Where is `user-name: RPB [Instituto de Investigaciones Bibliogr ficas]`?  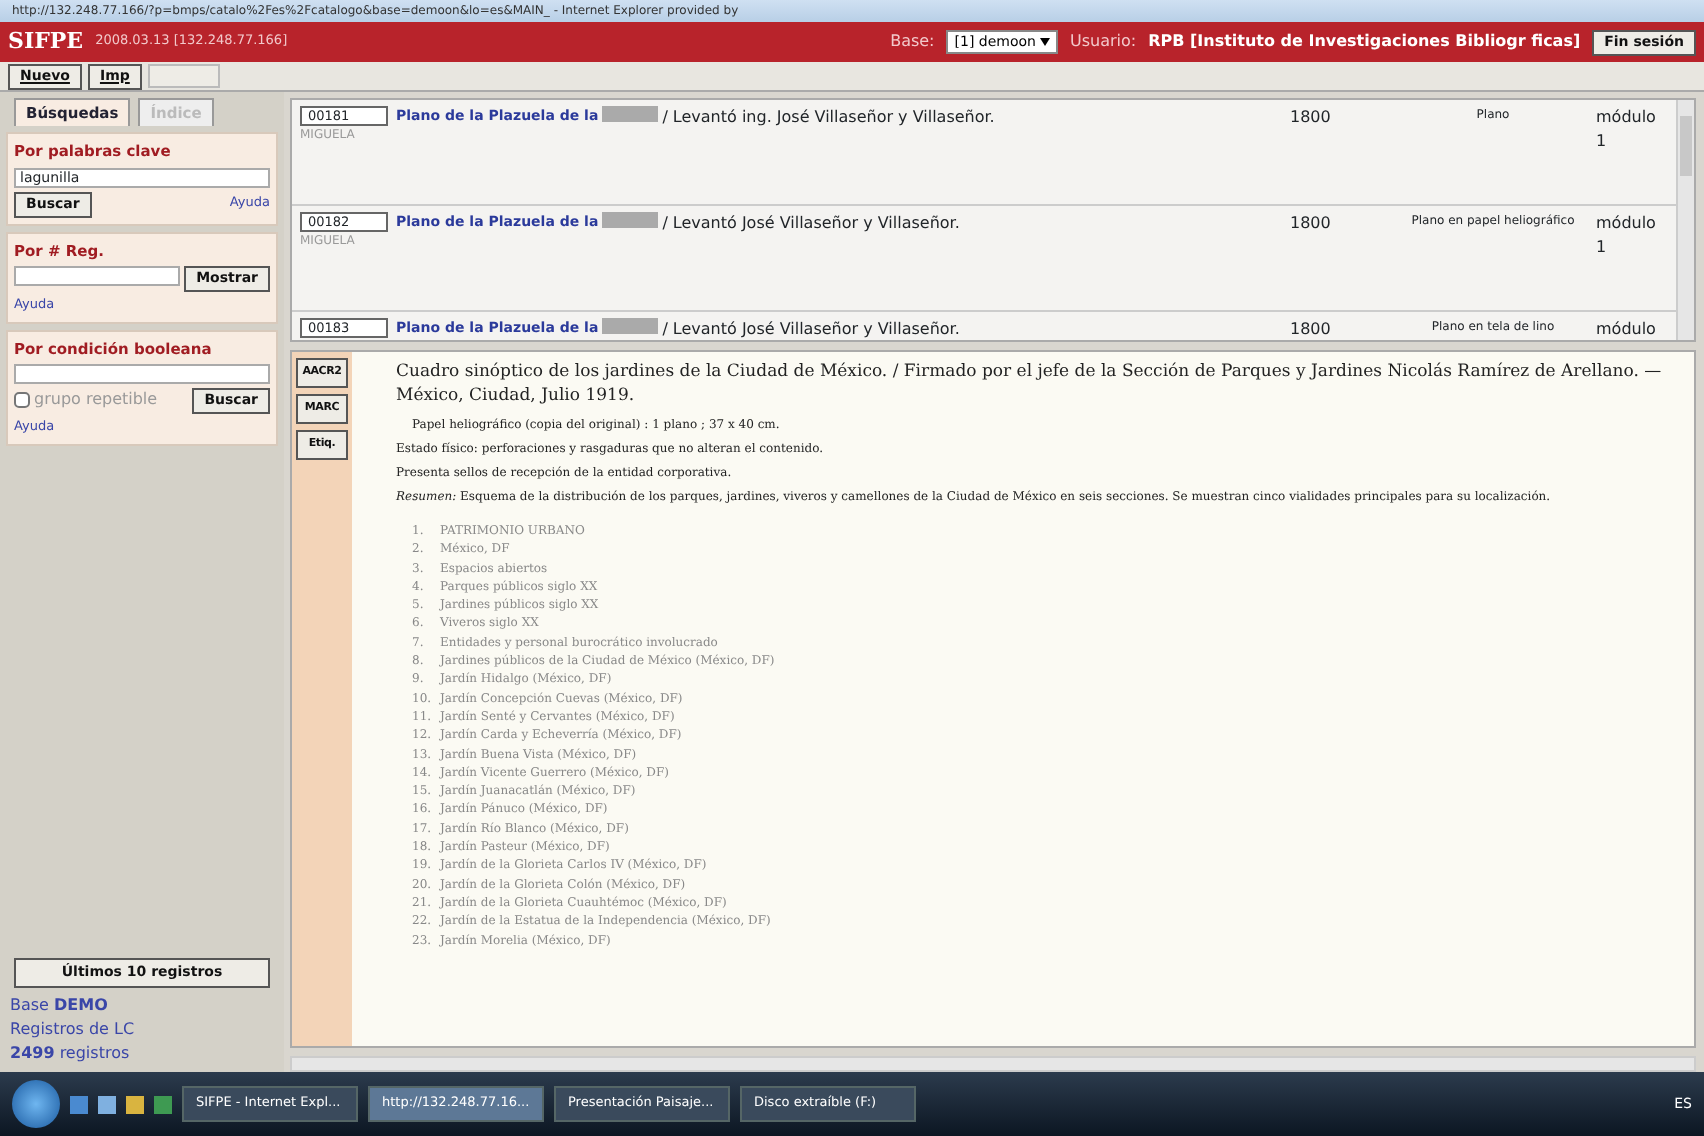 user-name: RPB [Instituto de Investigaciones Bibliogr ficas] is located at coordinates (1364, 42).